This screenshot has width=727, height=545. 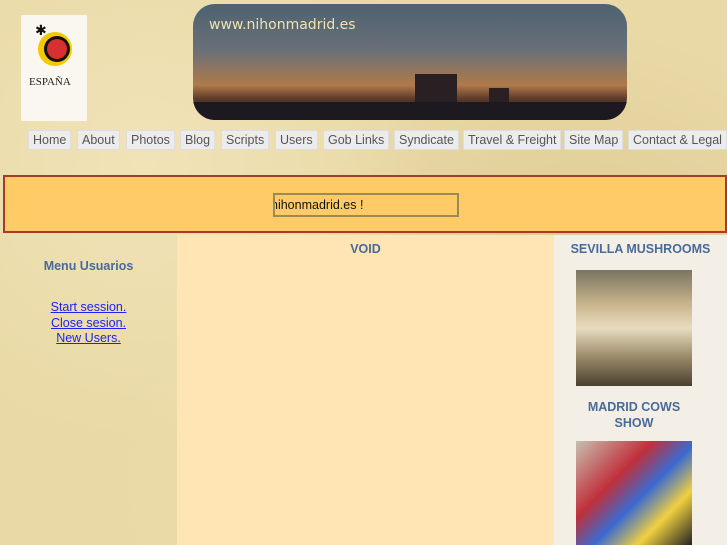 I want to click on start-session-link: Start session., so click(x=88, y=308).